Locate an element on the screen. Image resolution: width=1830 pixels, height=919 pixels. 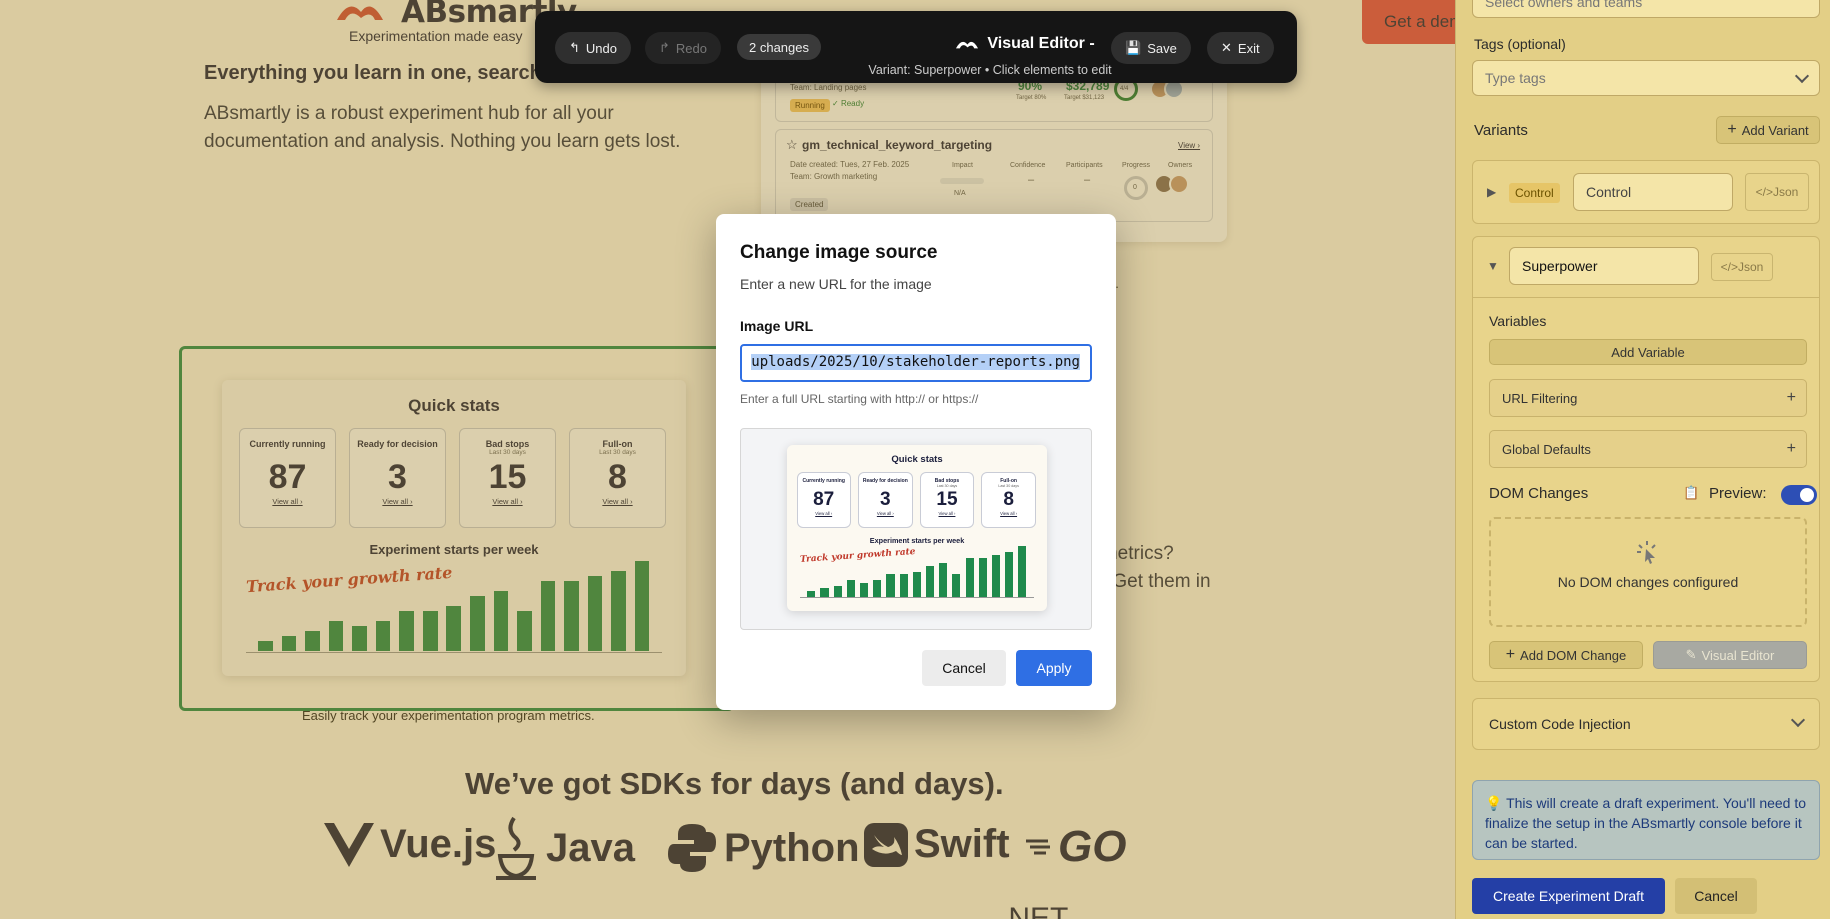
control-badge: Control is located at coordinates (1534, 193).